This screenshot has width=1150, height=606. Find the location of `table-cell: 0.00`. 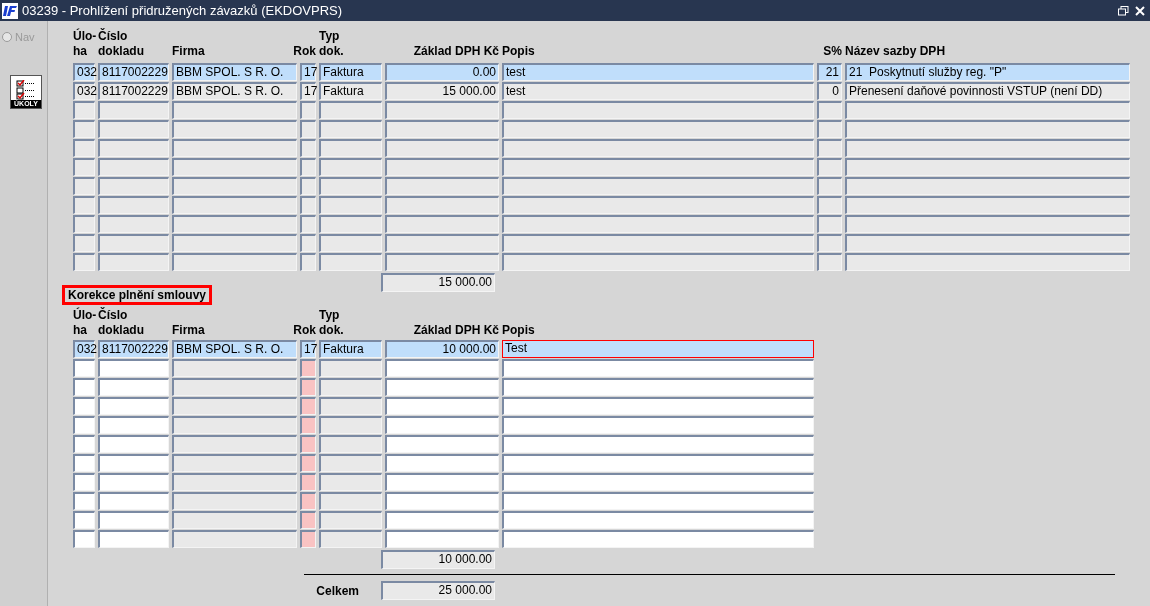

table-cell: 0.00 is located at coordinates (442, 72).